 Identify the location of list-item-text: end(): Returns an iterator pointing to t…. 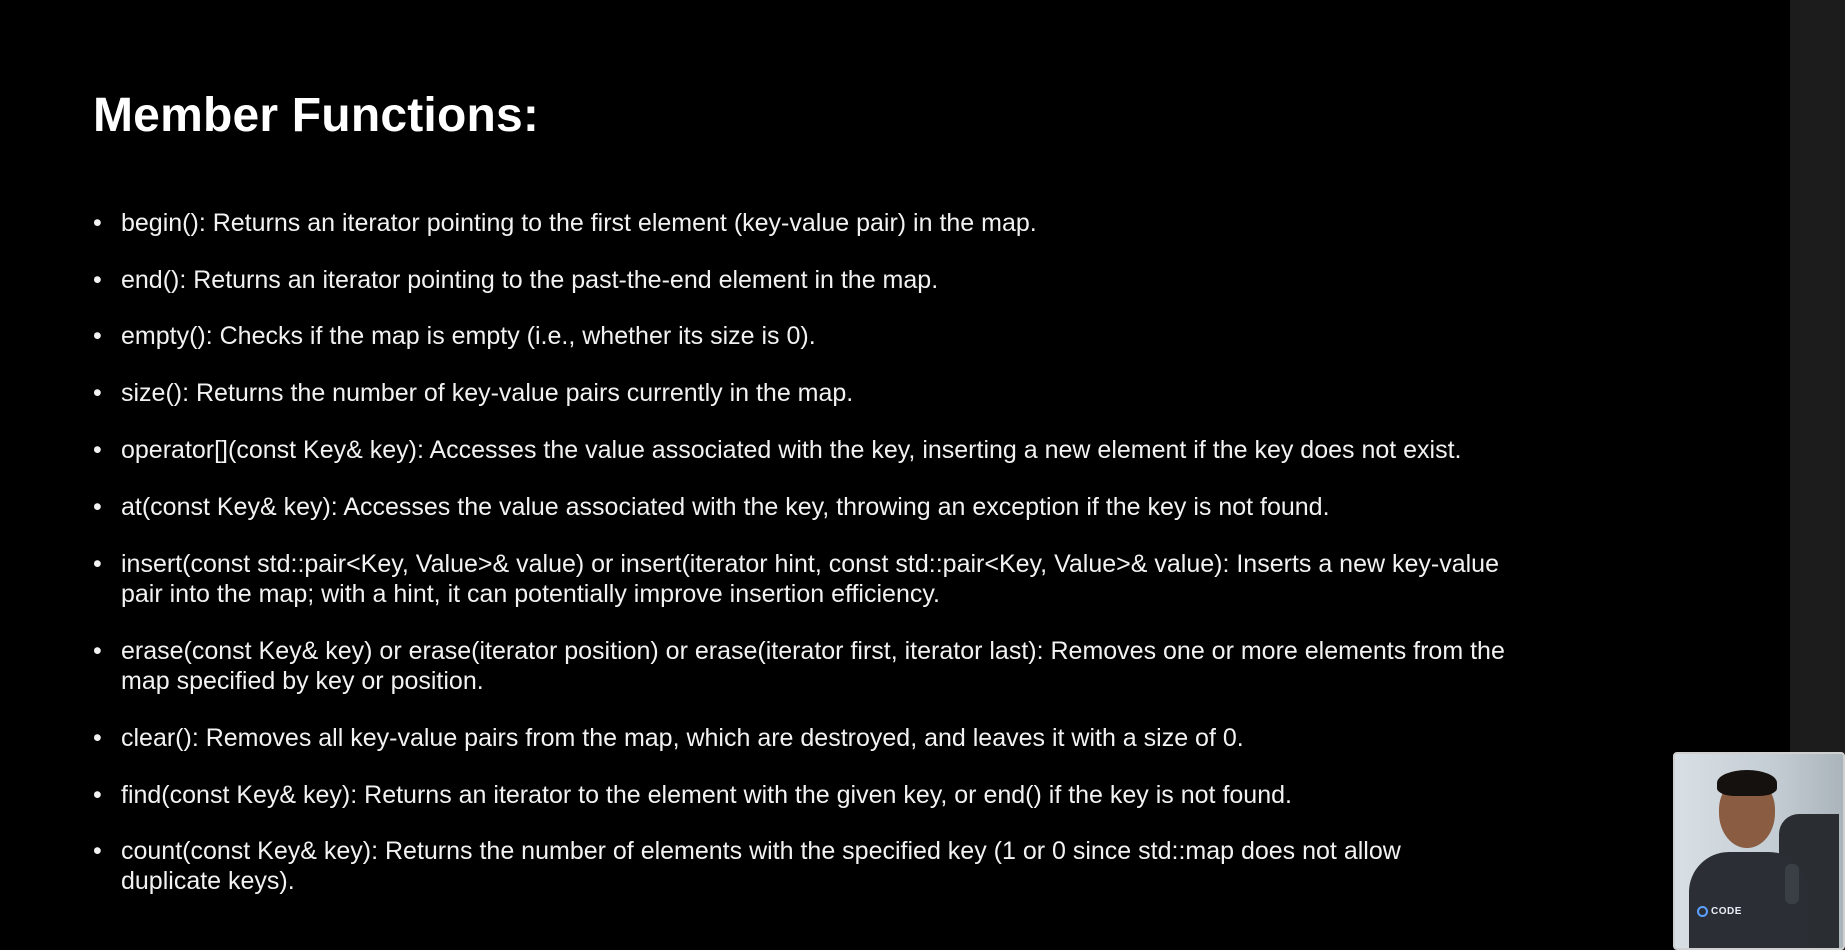
(530, 280).